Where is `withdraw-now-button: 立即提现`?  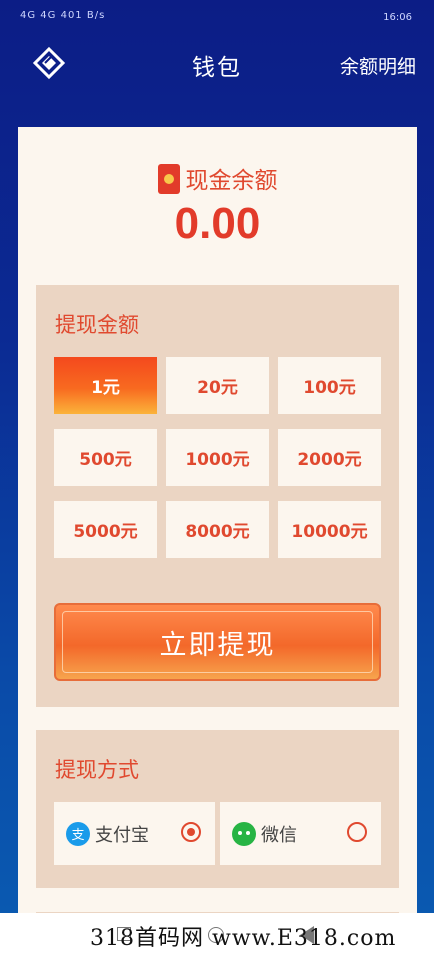 withdraw-now-button: 立即提现 is located at coordinates (217, 642).